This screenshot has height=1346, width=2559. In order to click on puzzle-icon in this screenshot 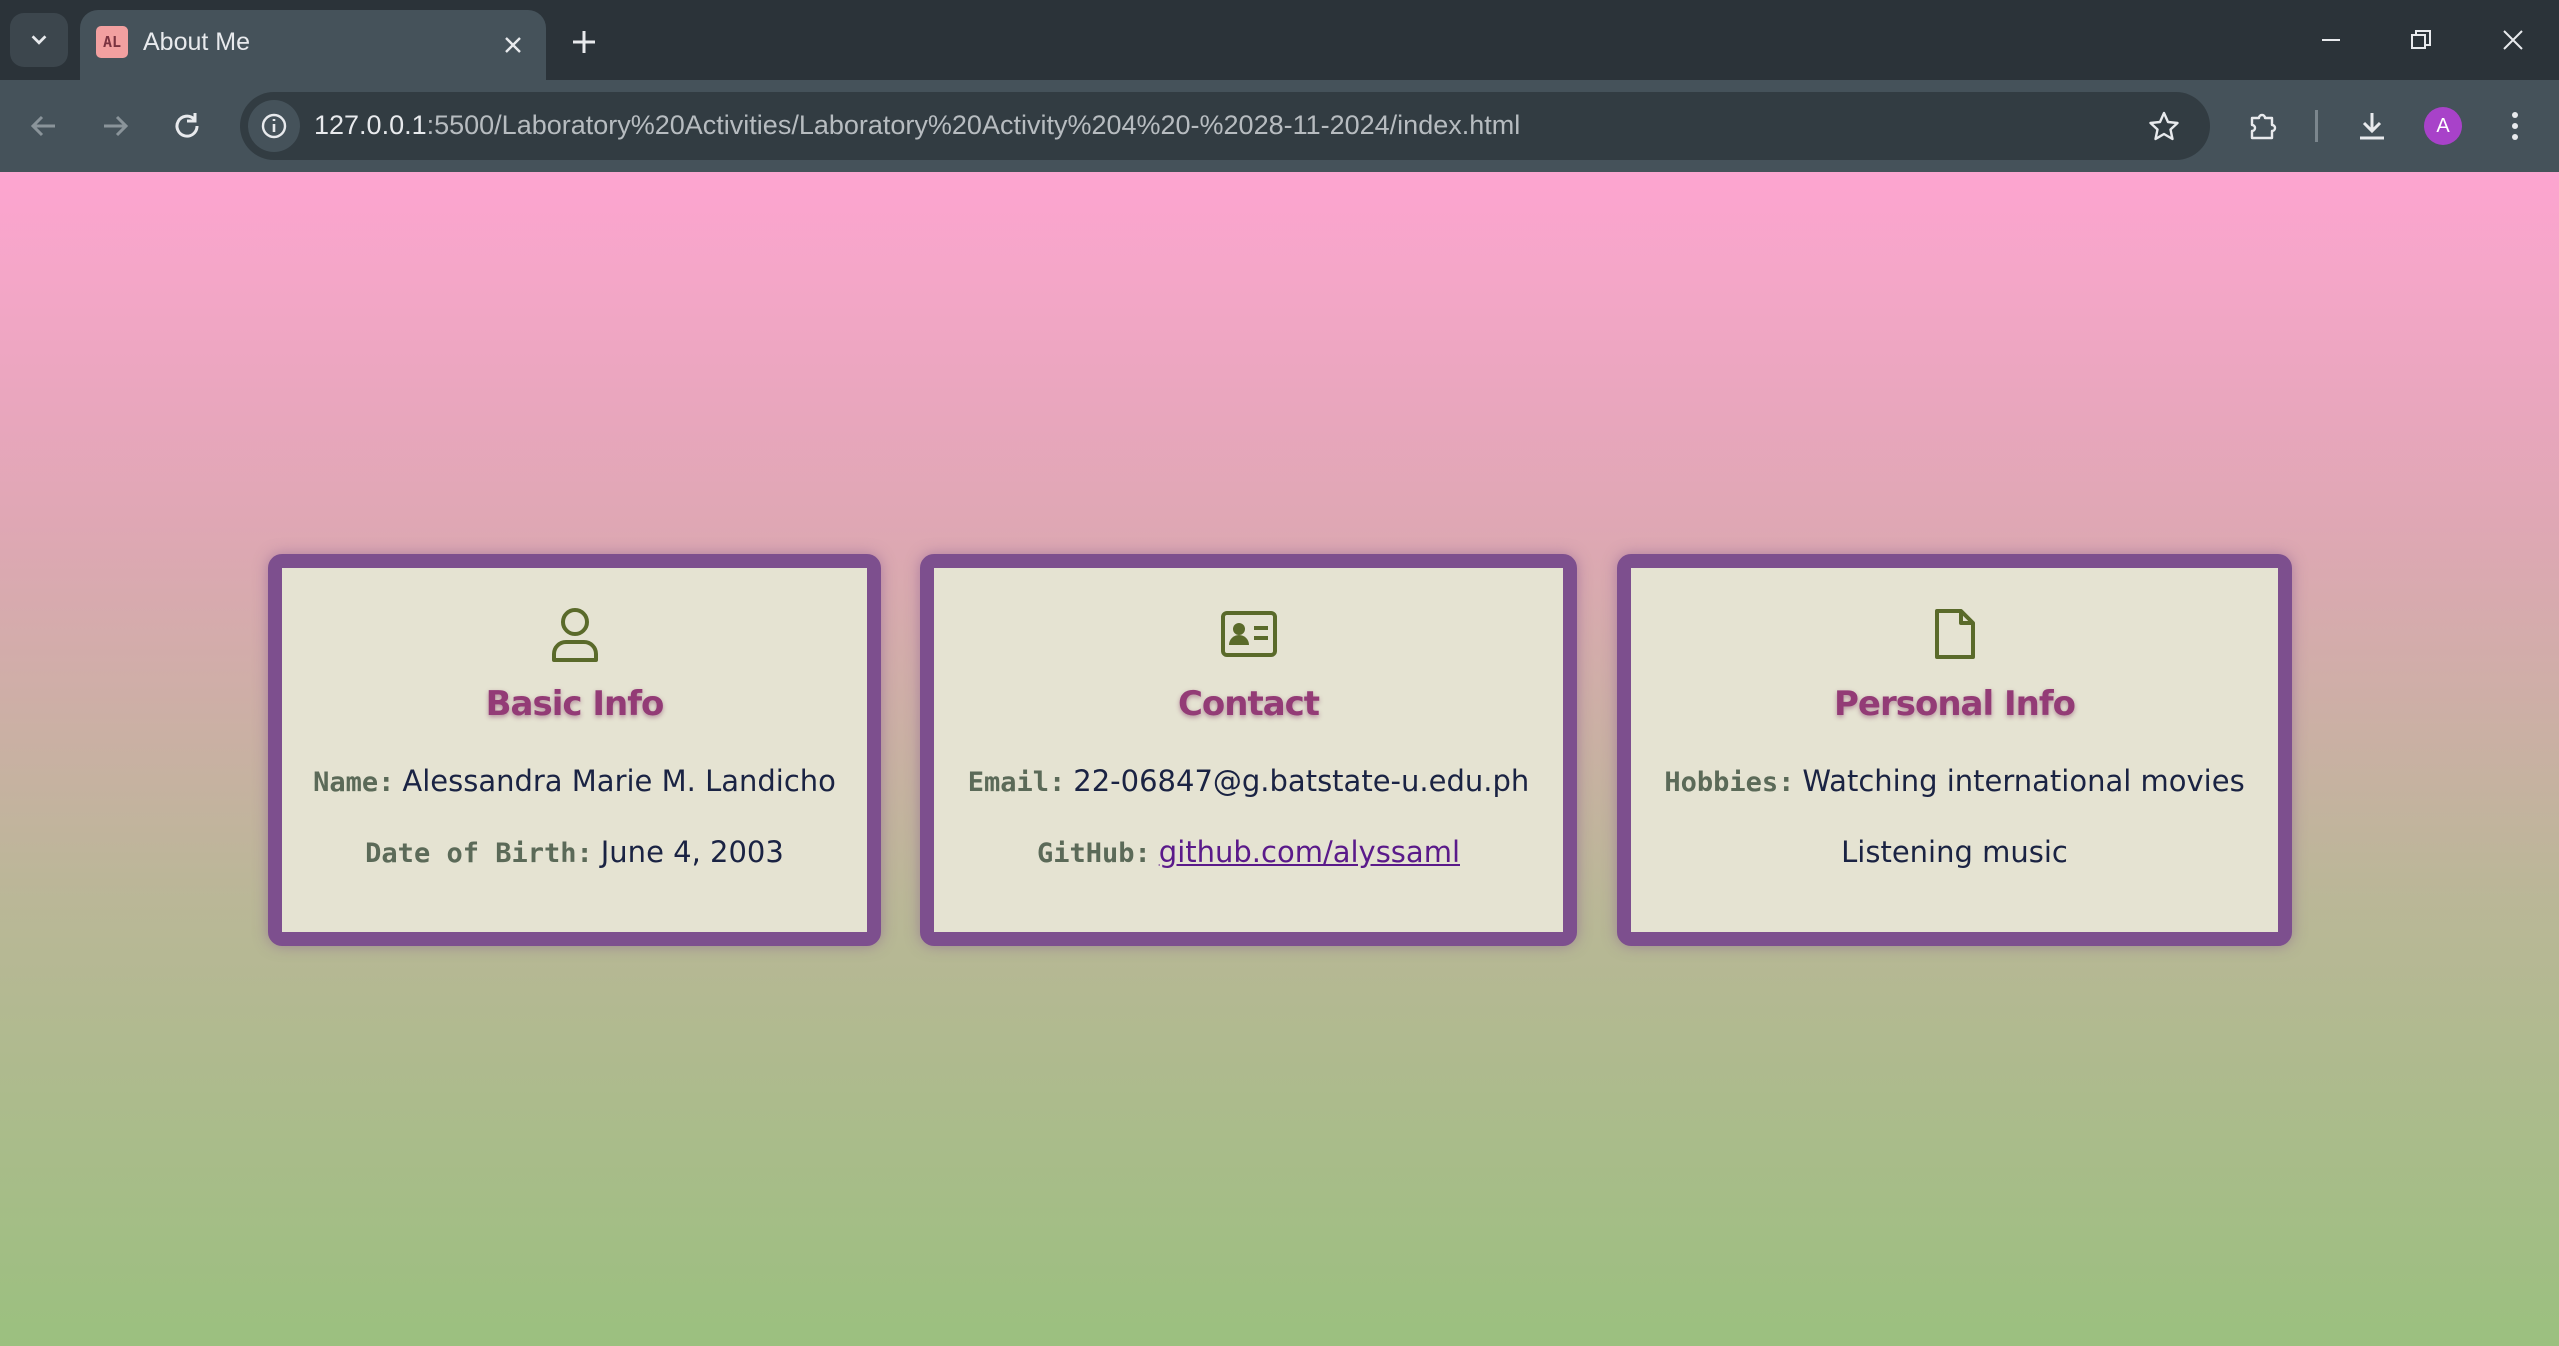, I will do `click(2263, 126)`.